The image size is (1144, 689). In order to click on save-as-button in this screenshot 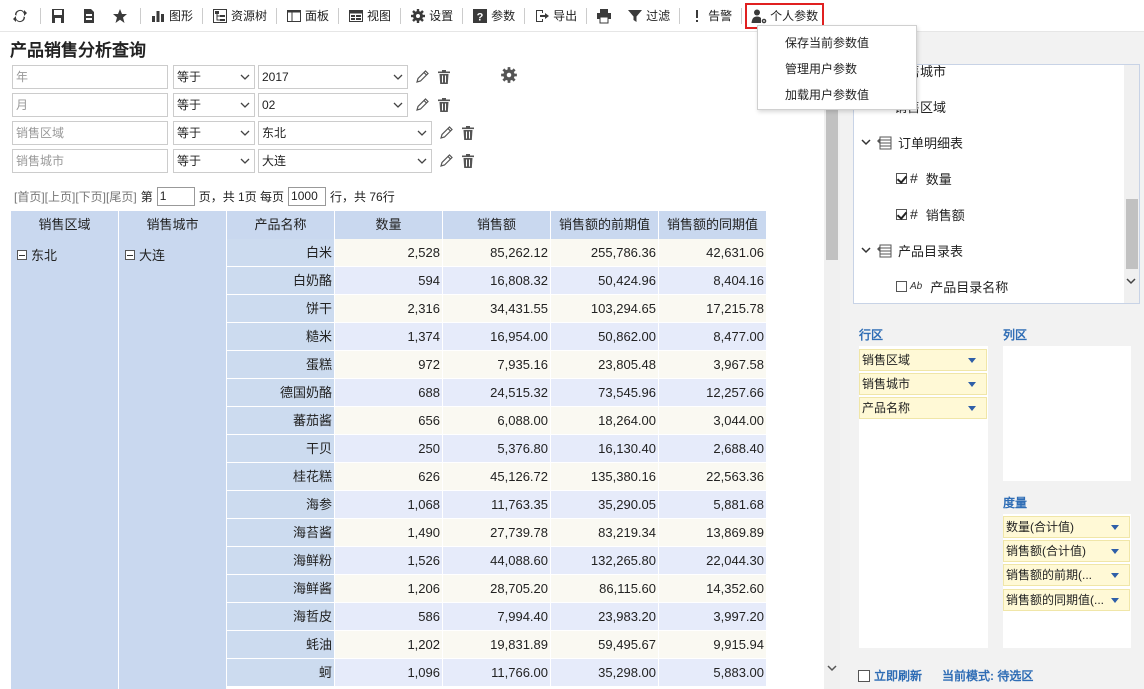, I will do `click(90, 16)`.